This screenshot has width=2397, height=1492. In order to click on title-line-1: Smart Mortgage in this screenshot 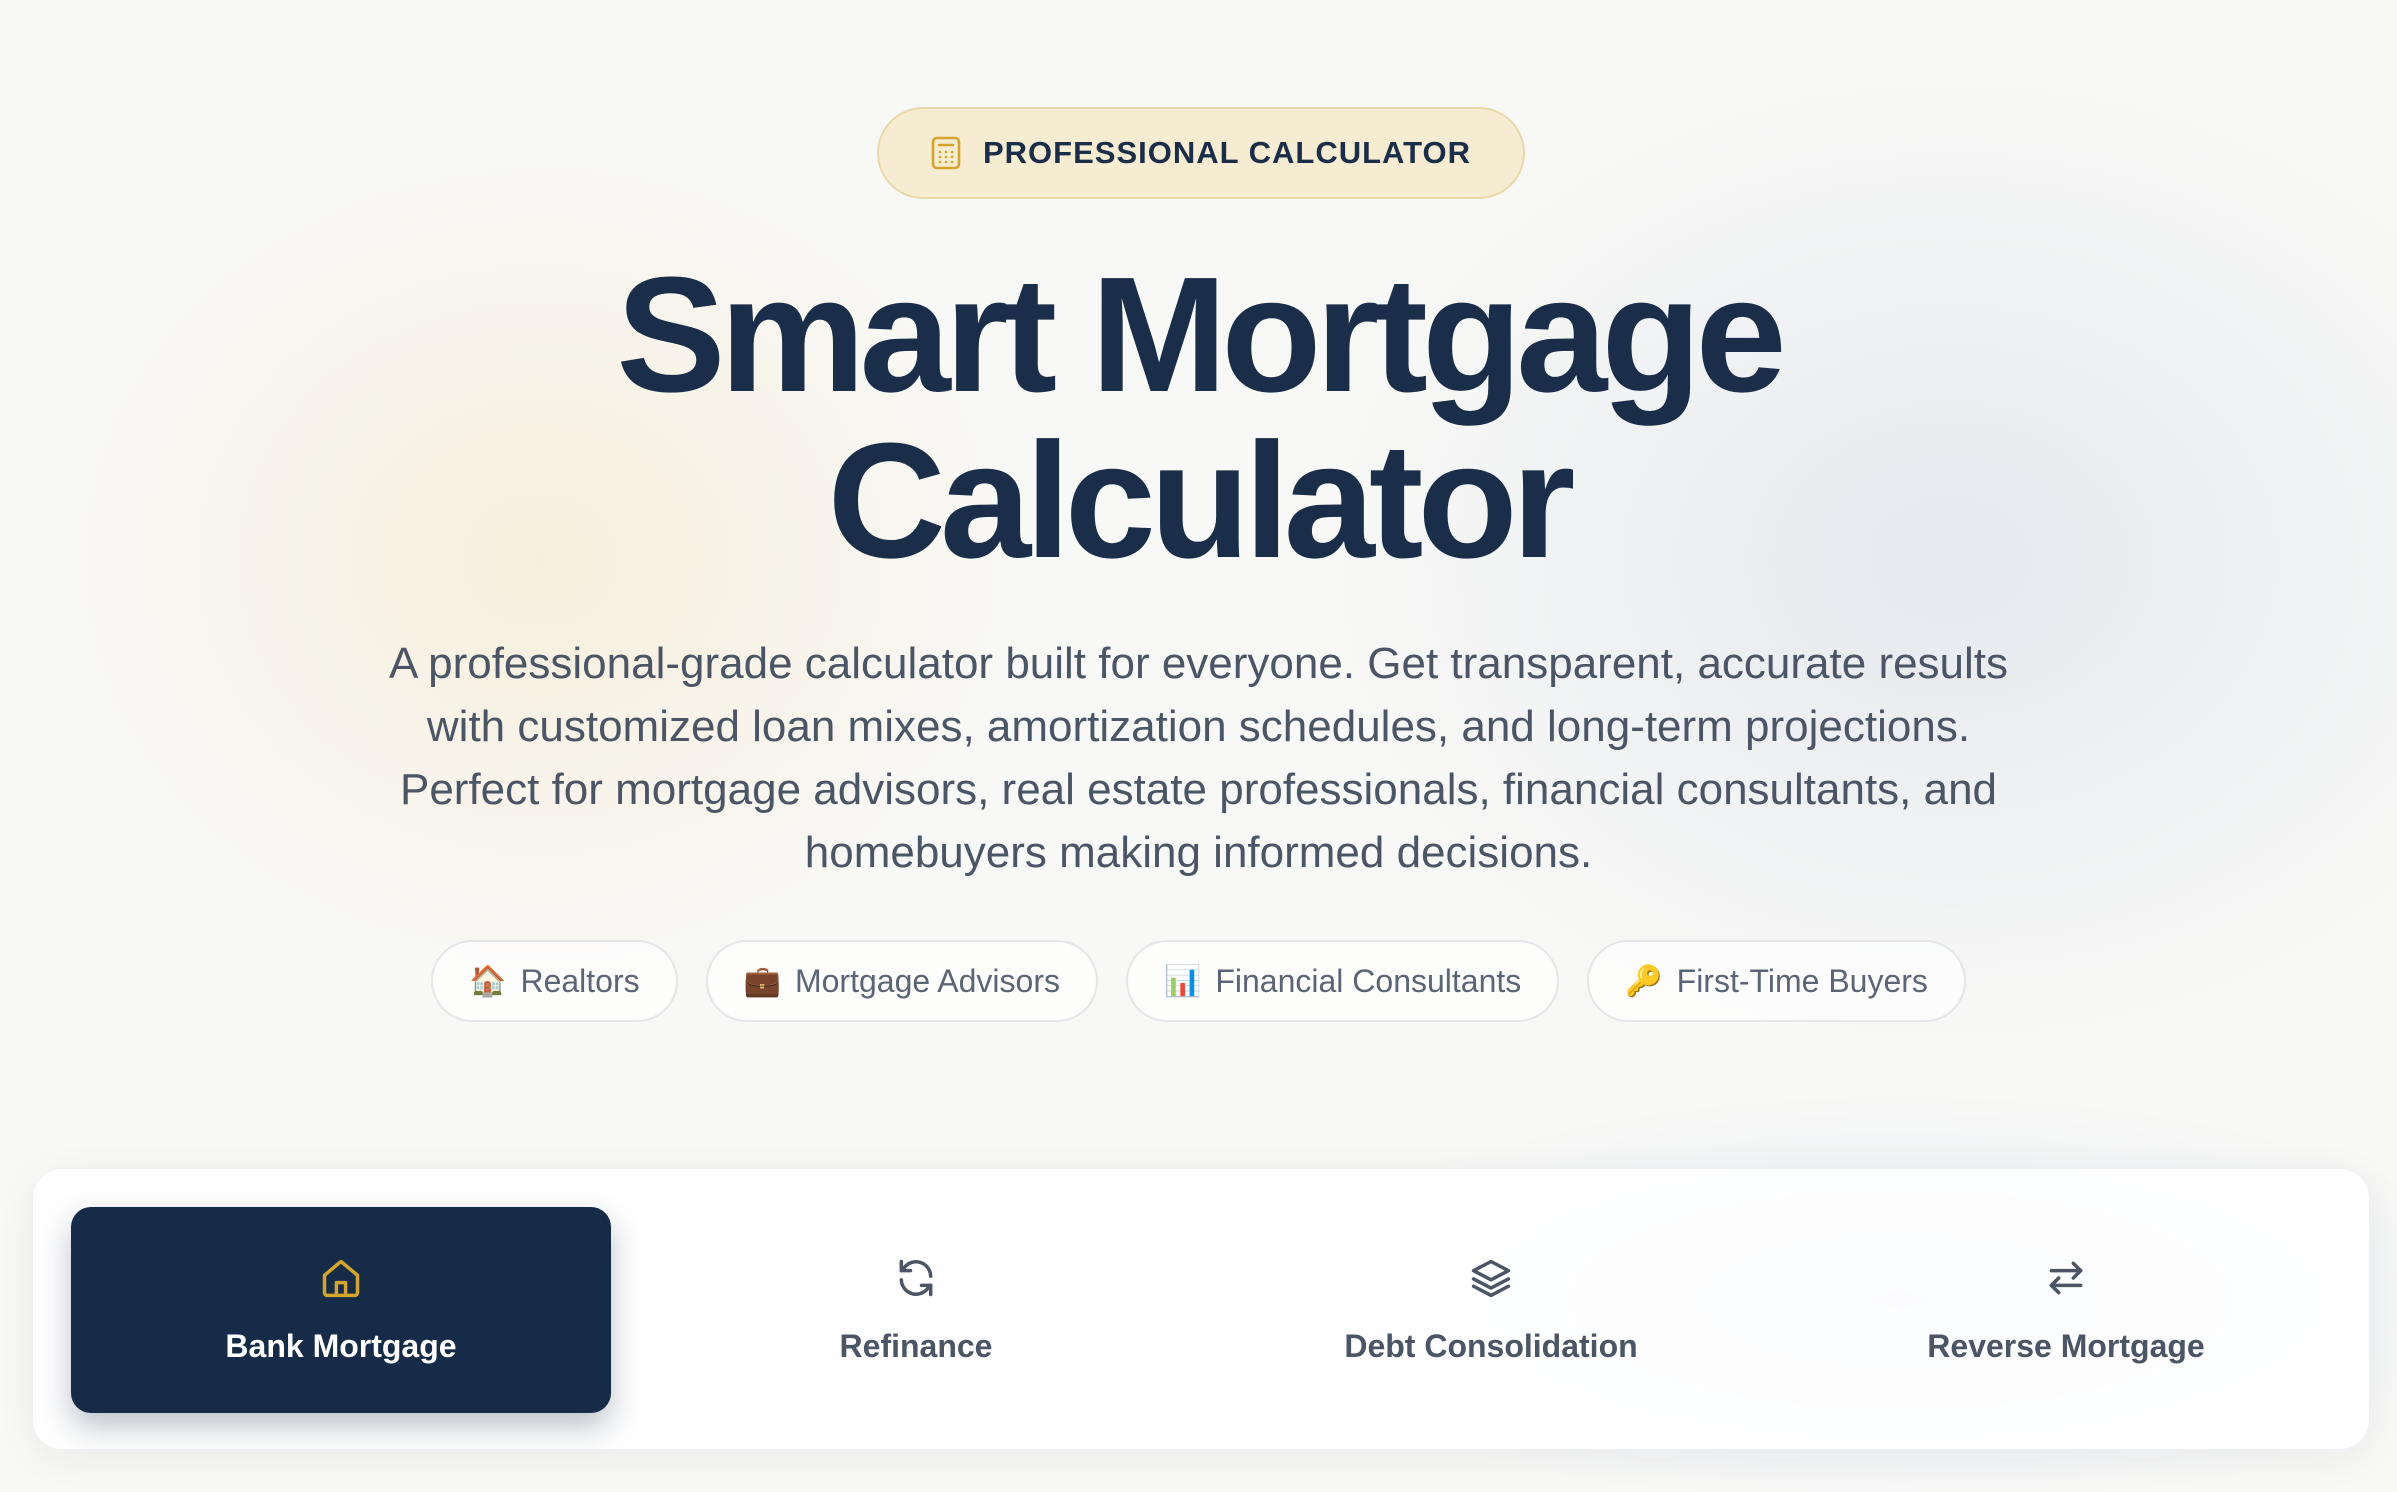, I will do `click(1201, 334)`.